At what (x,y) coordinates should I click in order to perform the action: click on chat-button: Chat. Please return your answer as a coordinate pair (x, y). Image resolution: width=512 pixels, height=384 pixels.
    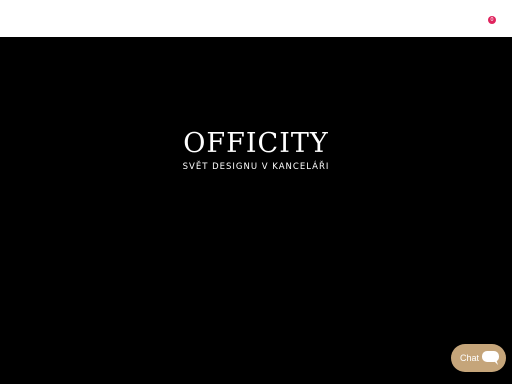
    Looking at the image, I should click on (478, 358).